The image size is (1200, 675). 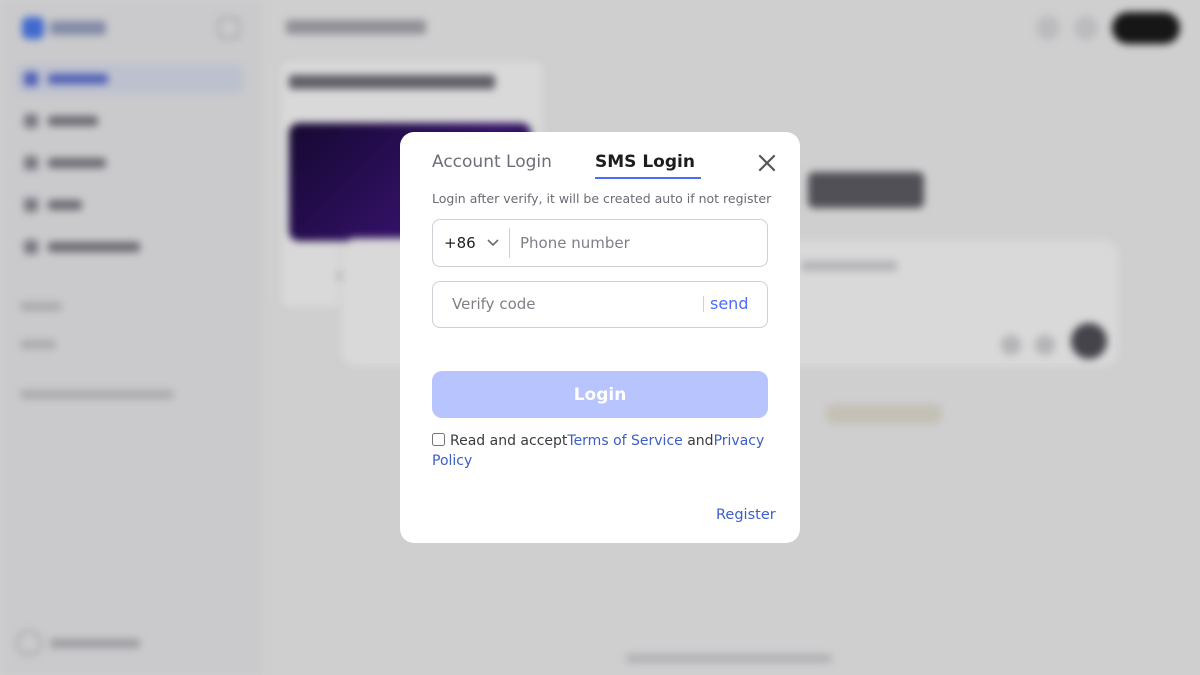 I want to click on close-icon, so click(x=767, y=163).